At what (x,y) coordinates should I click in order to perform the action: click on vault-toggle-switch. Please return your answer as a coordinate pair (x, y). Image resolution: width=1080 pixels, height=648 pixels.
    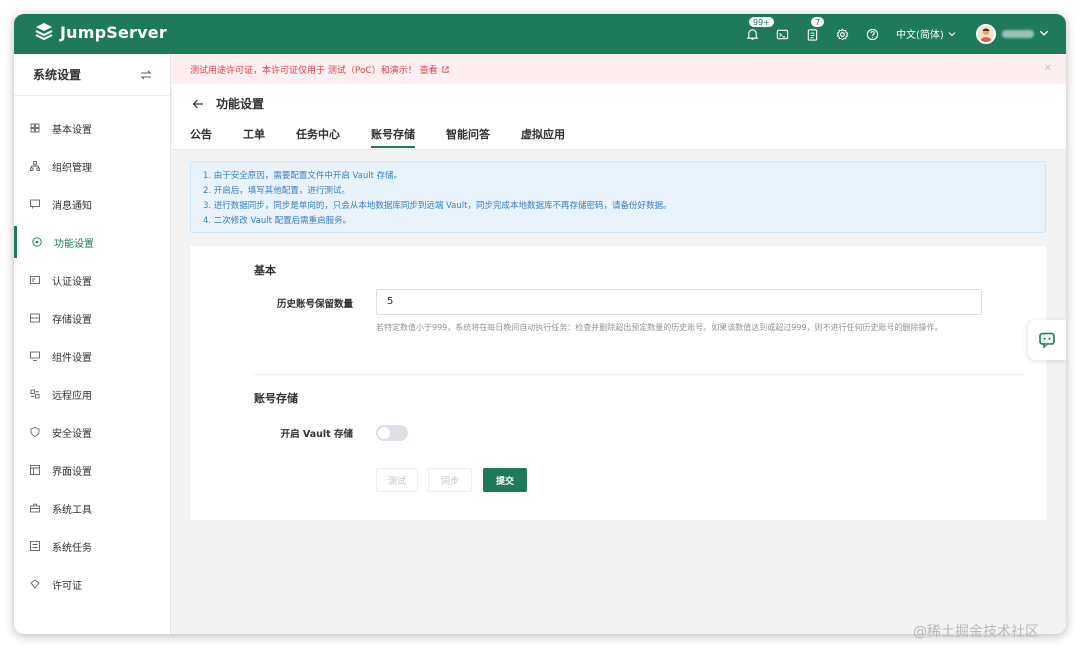
    Looking at the image, I should click on (392, 433).